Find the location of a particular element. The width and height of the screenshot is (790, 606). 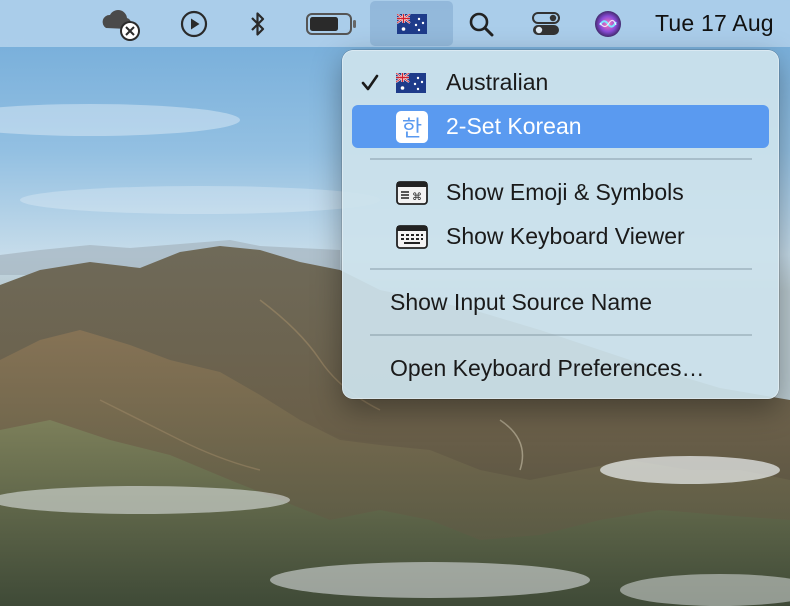

search-icon is located at coordinates (481, 23).